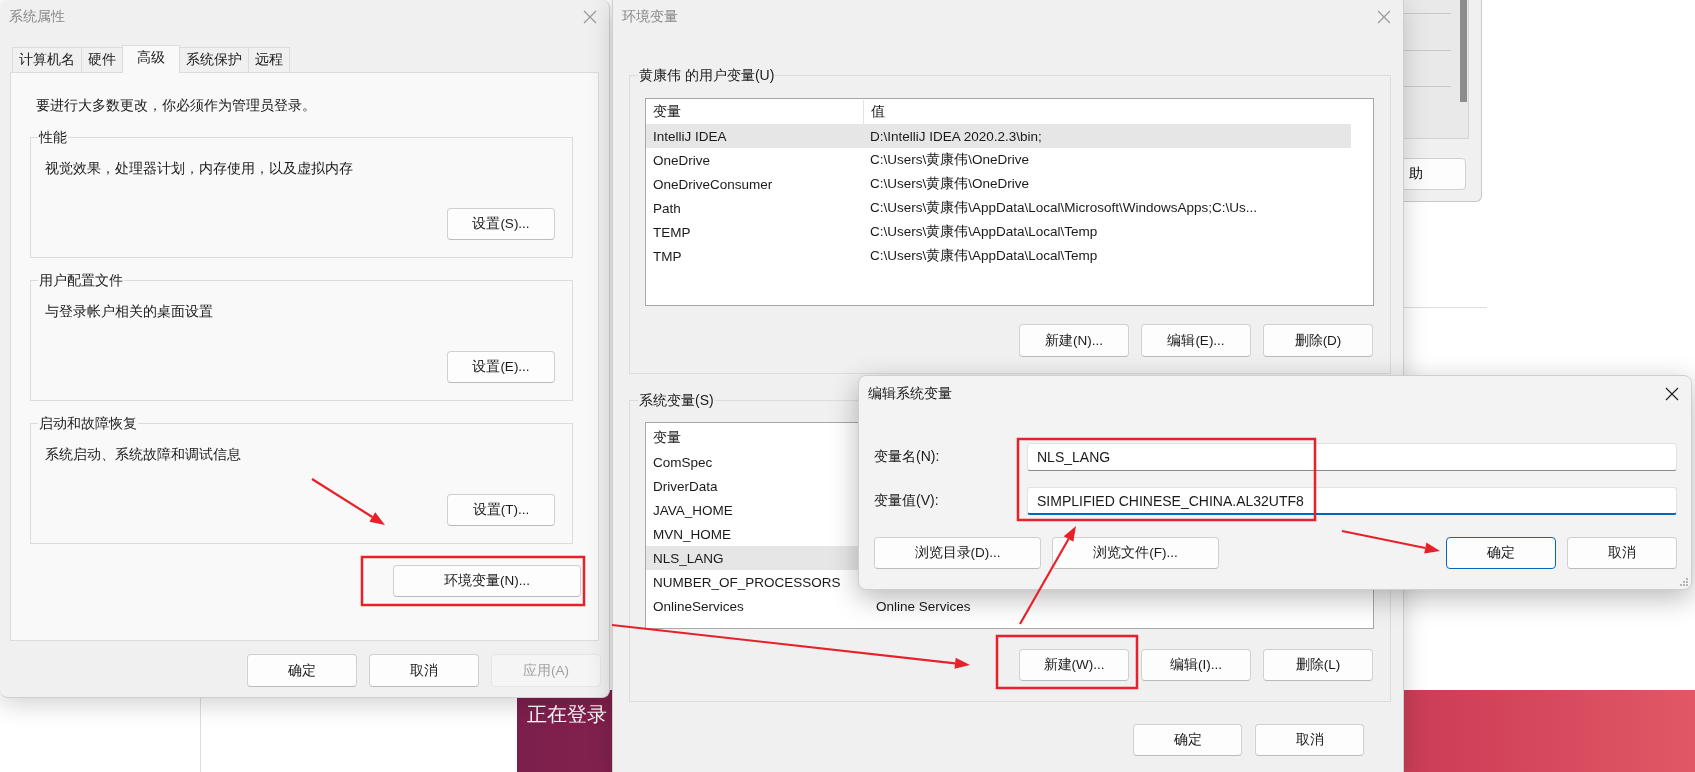 This screenshot has height=772, width=1695. What do you see at coordinates (37, 17) in the screenshot?
I see `dialog-title: 系统属性` at bounding box center [37, 17].